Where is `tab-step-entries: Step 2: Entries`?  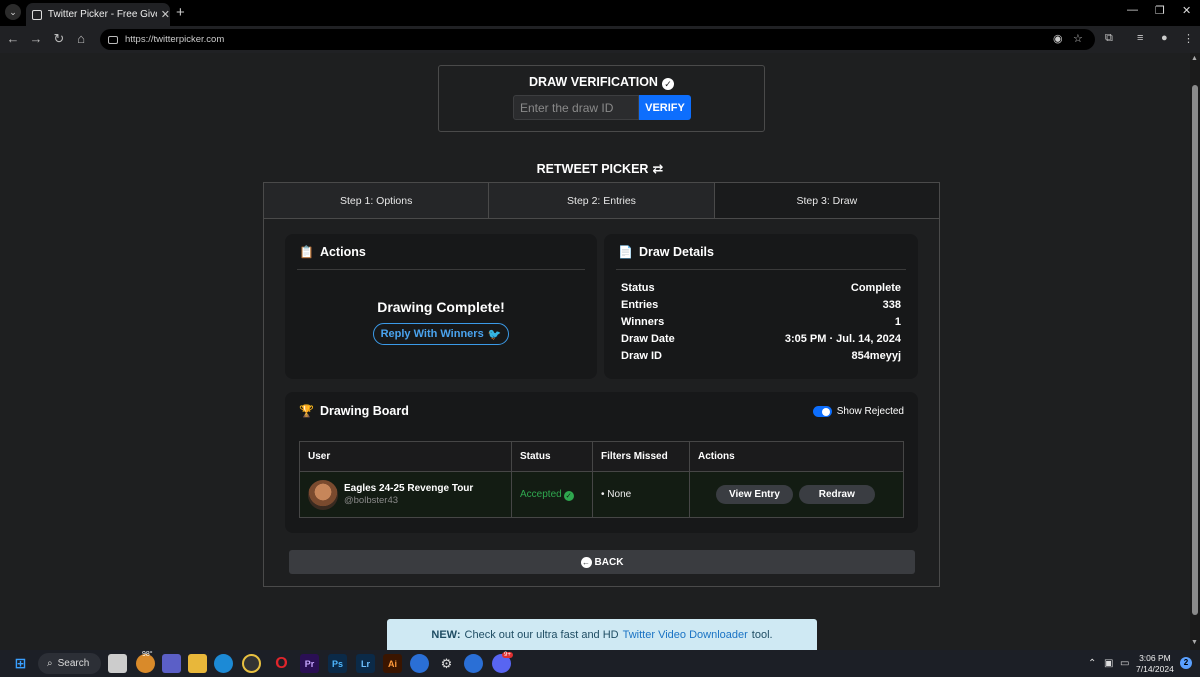 tab-step-entries: Step 2: Entries is located at coordinates (602, 200).